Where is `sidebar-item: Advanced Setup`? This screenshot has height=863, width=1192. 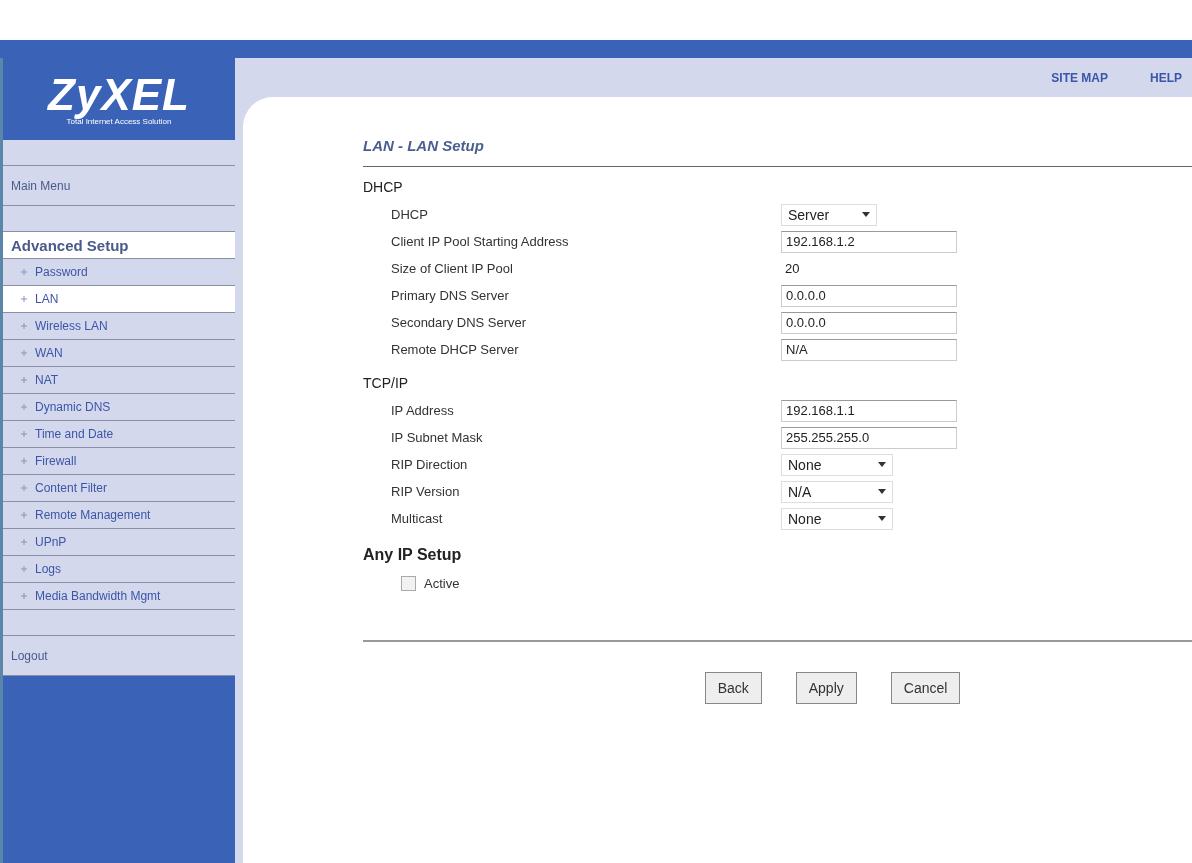 sidebar-item: Advanced Setup is located at coordinates (119, 245).